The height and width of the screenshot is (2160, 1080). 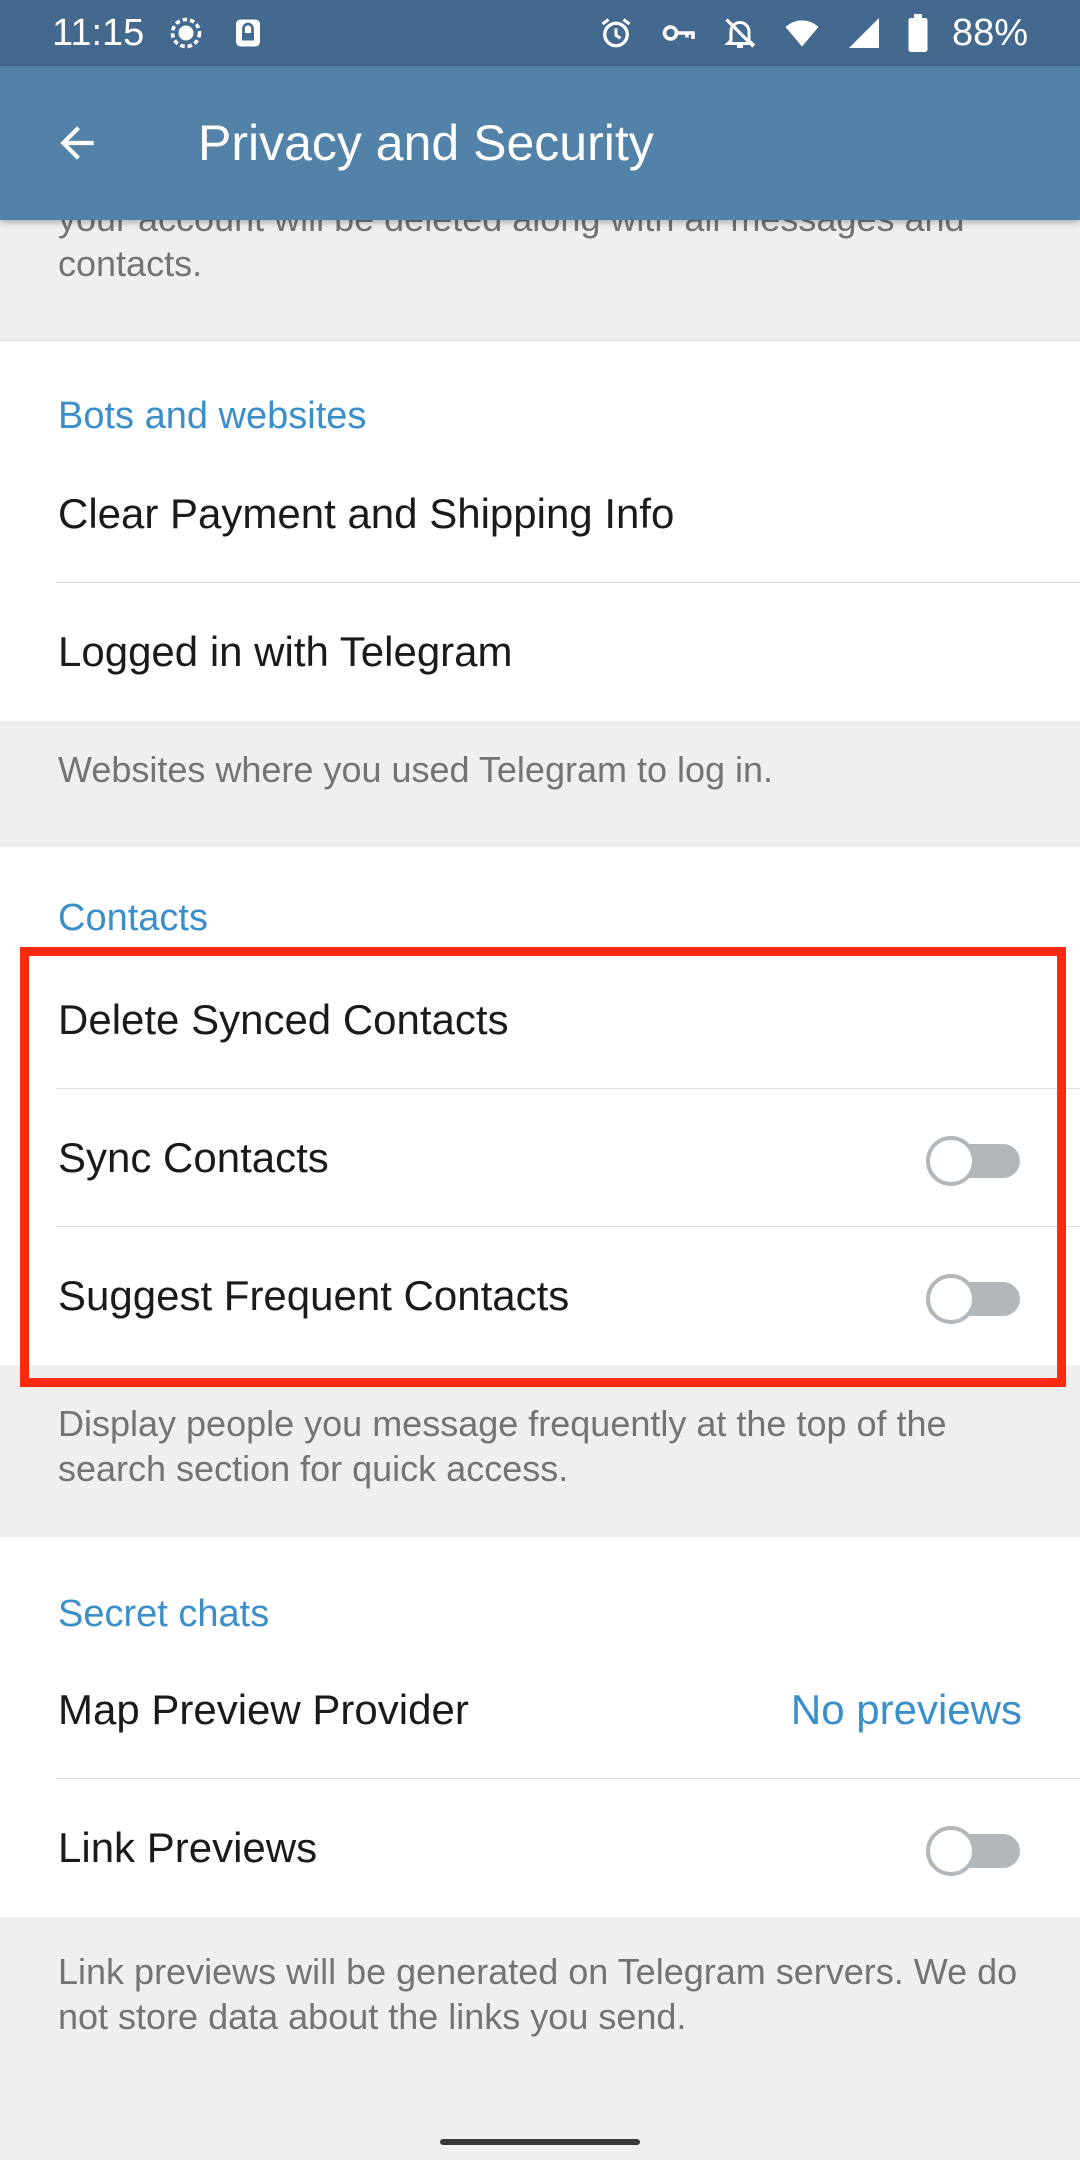 I want to click on sync-contacts-row: Sync Contacts, so click(x=540, y=1158).